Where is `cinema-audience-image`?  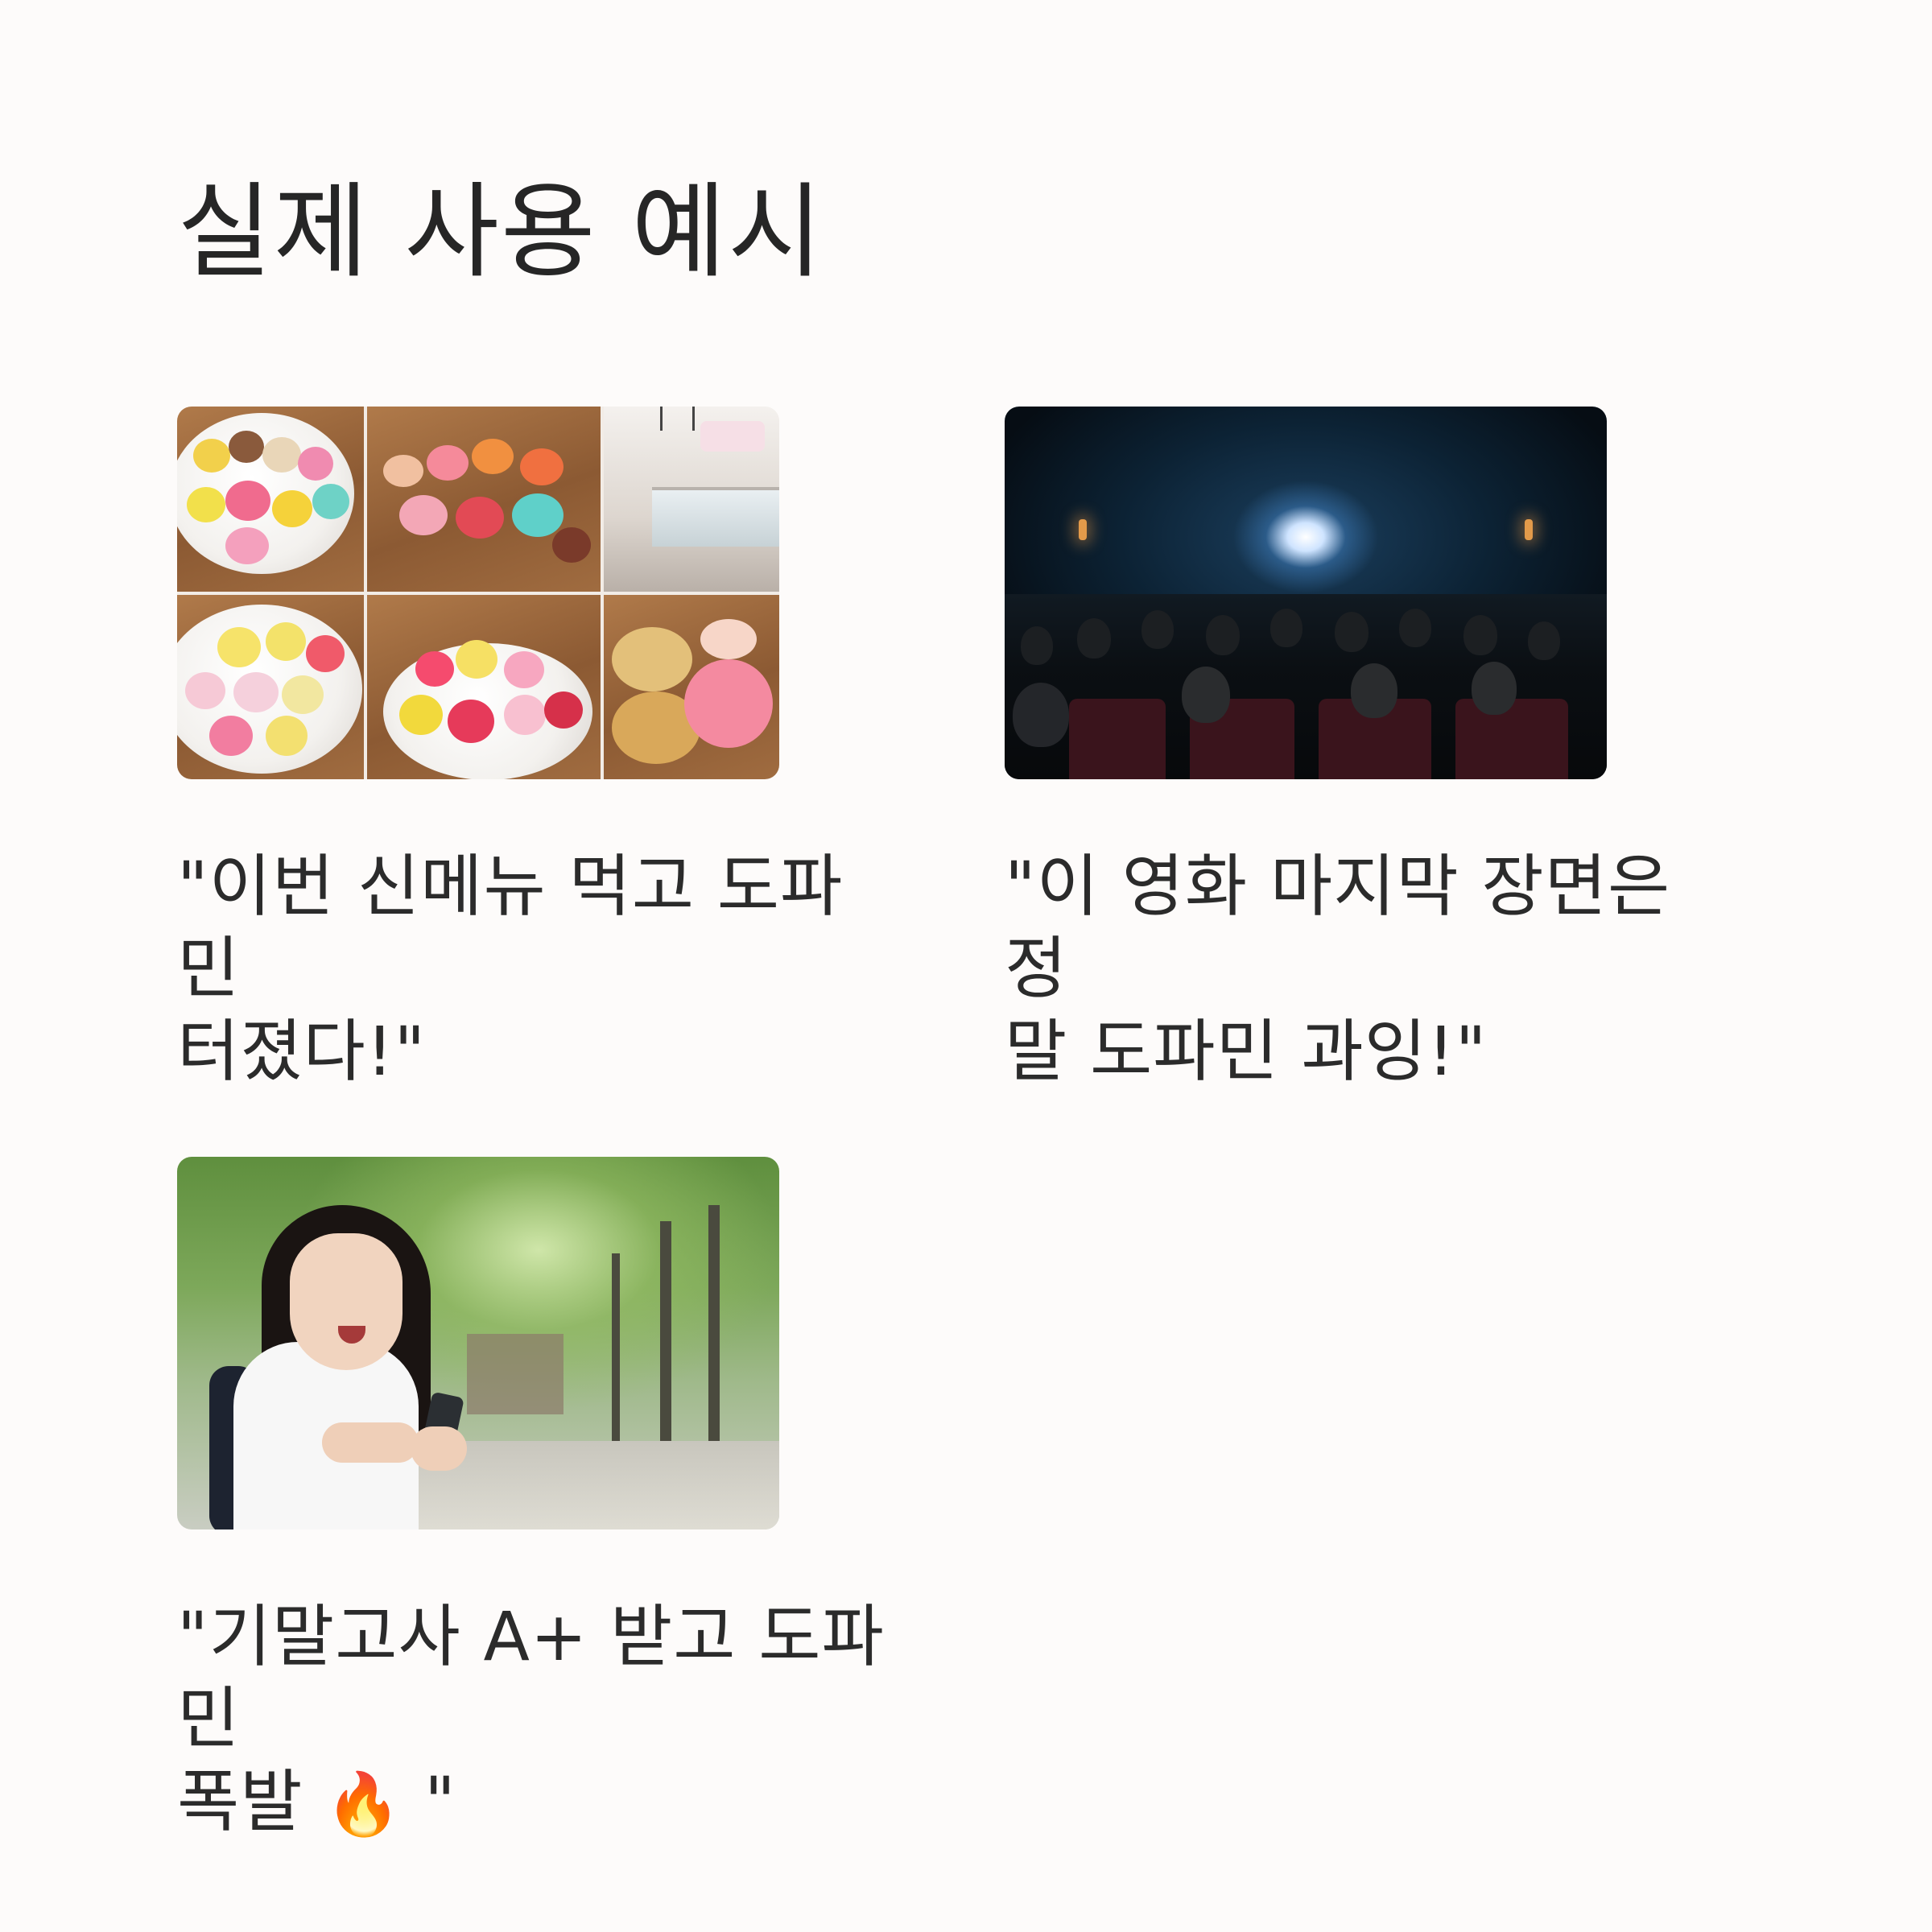 cinema-audience-image is located at coordinates (1306, 593).